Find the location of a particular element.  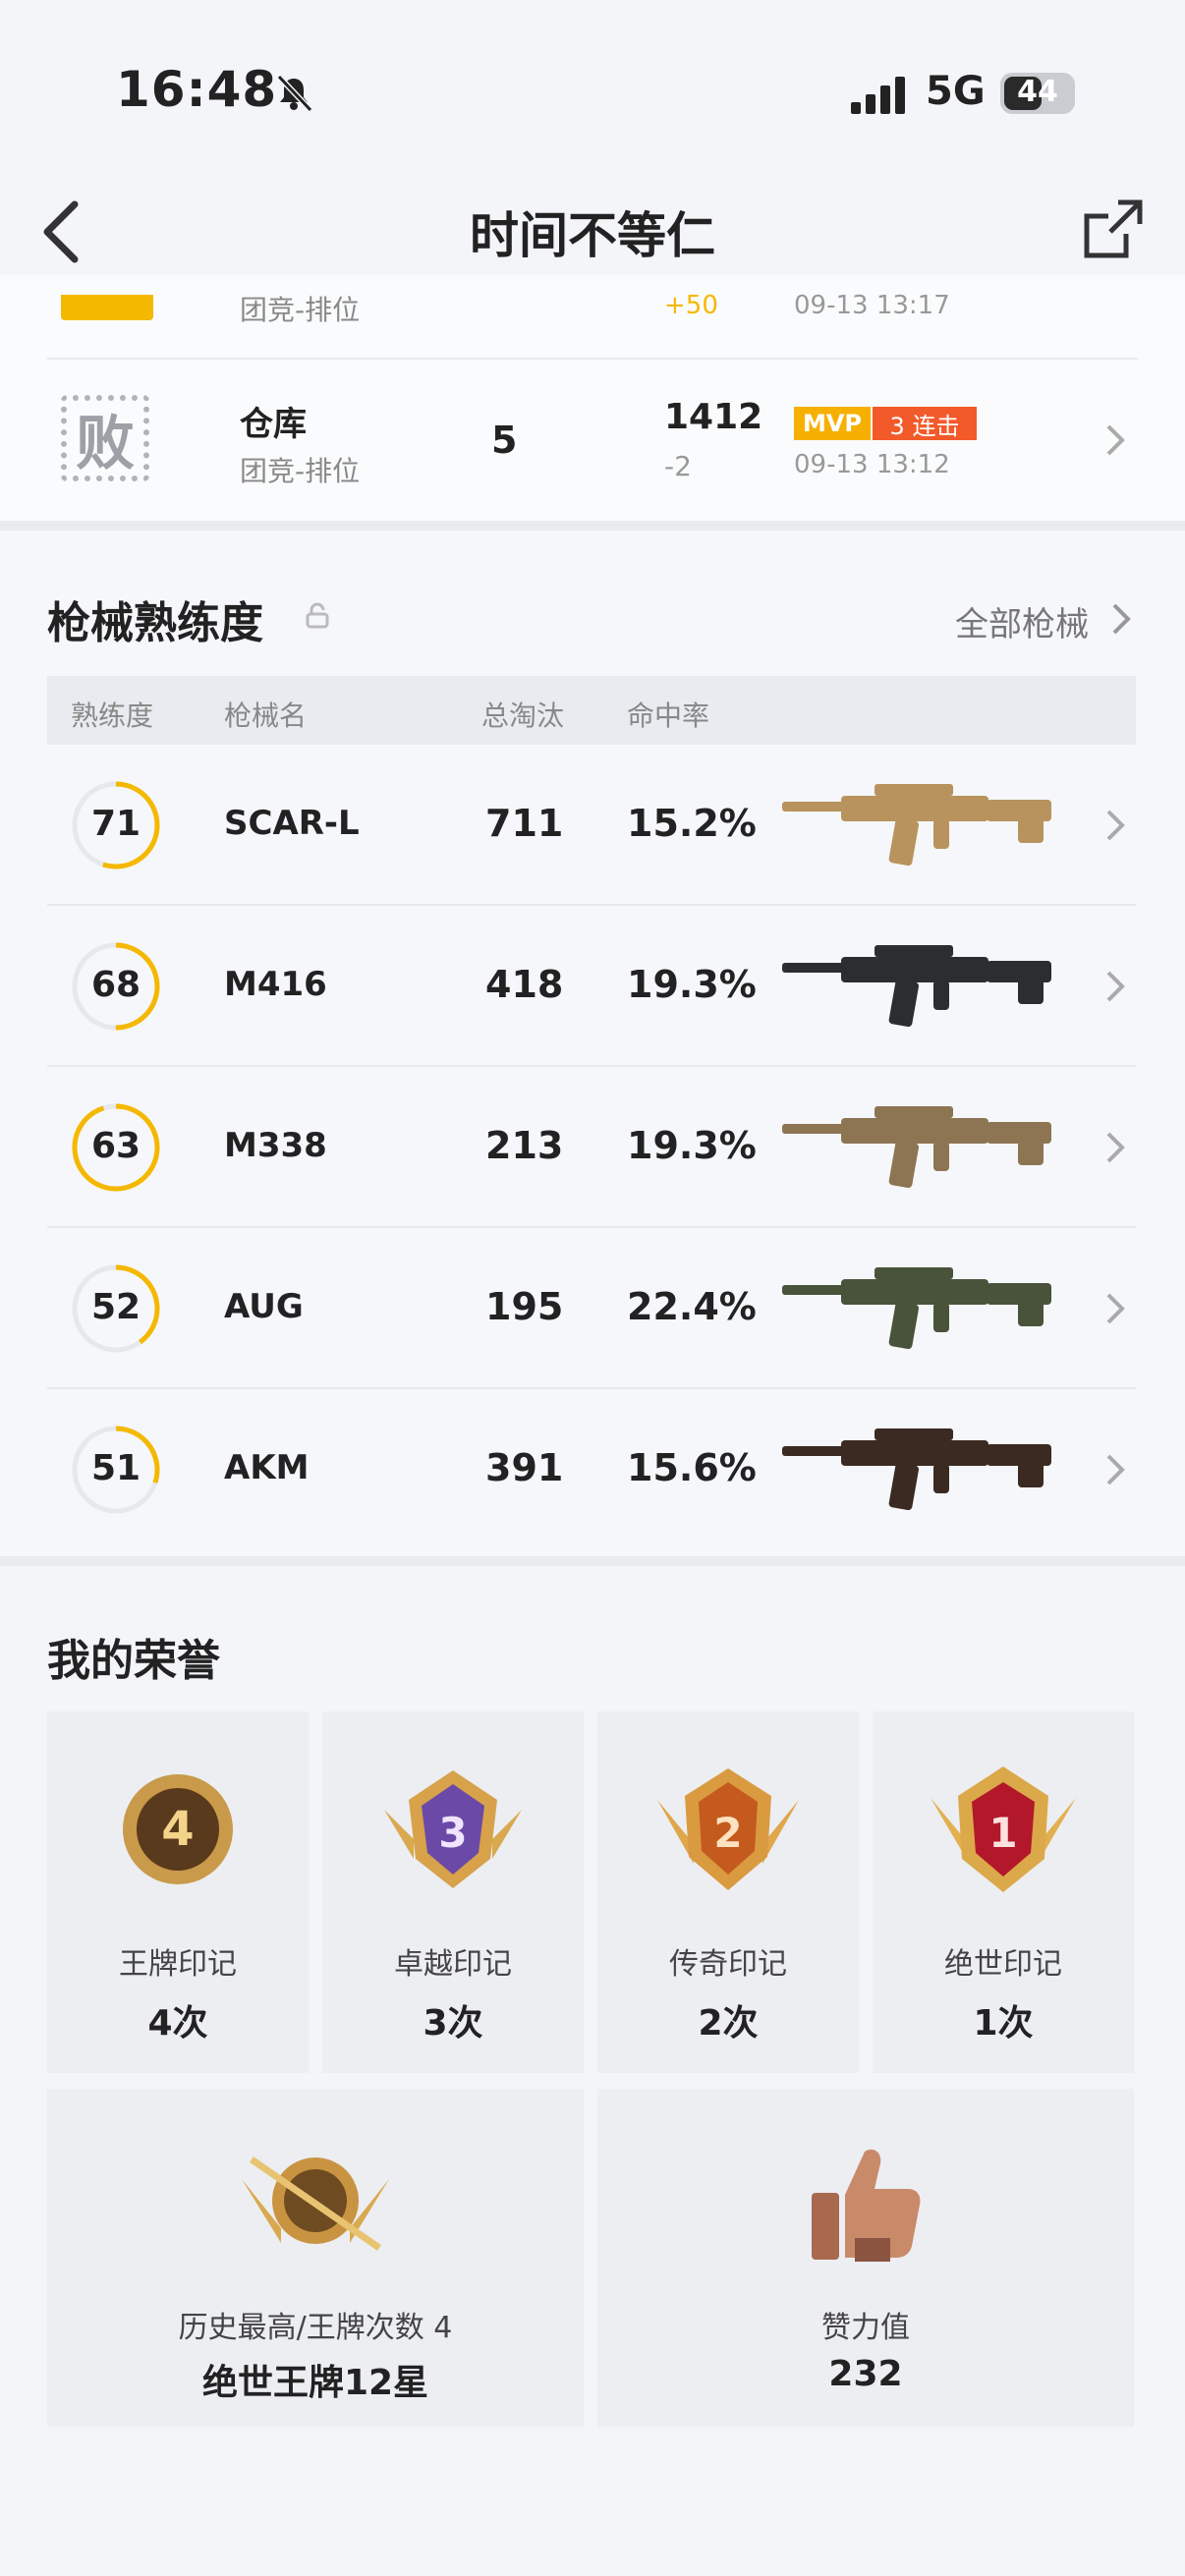

battery-level: 44 is located at coordinates (1038, 92).